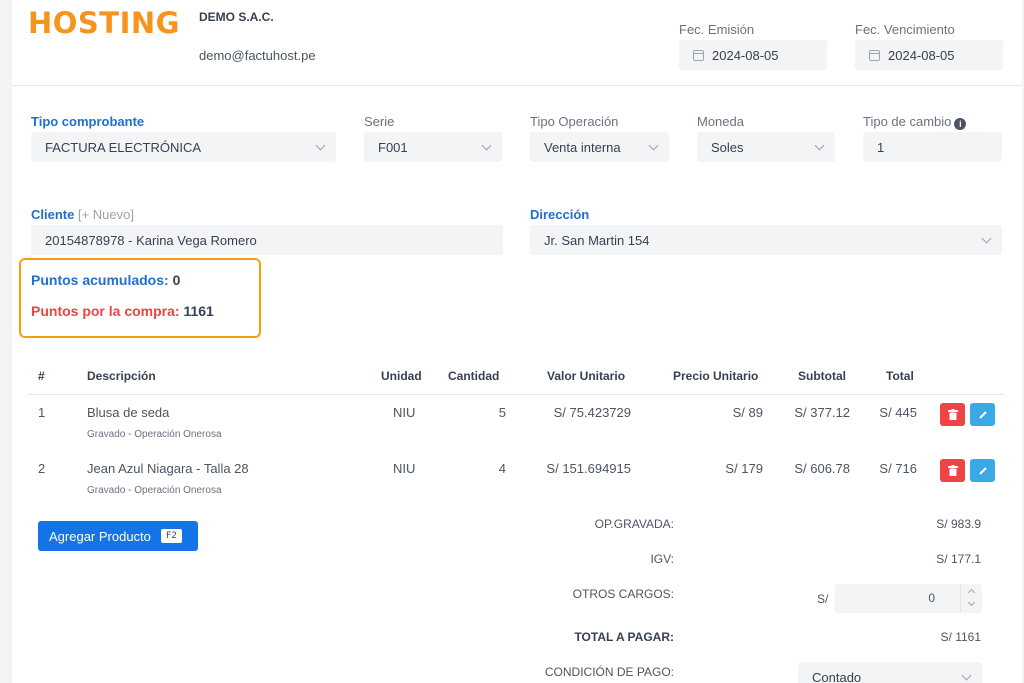  Describe the element at coordinates (517, 85) in the screenshot. I see `header-divider` at that location.